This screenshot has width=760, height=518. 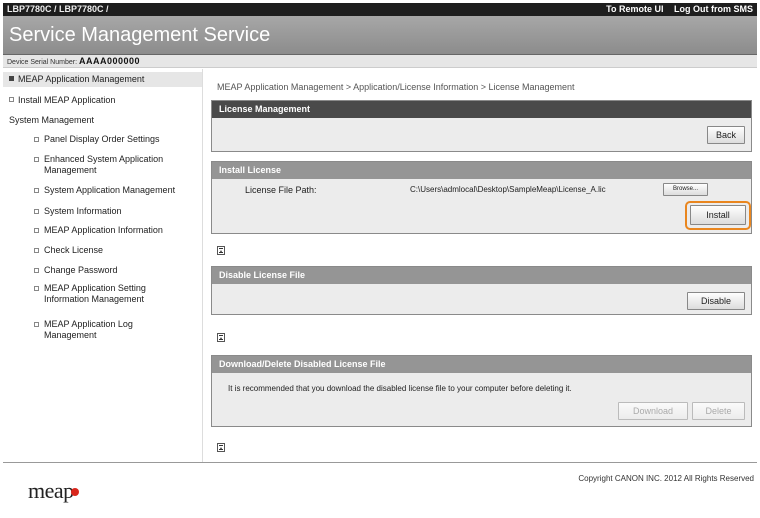 What do you see at coordinates (58, 9) in the screenshot?
I see `device-model: LBP7780C / LBP7780C /` at bounding box center [58, 9].